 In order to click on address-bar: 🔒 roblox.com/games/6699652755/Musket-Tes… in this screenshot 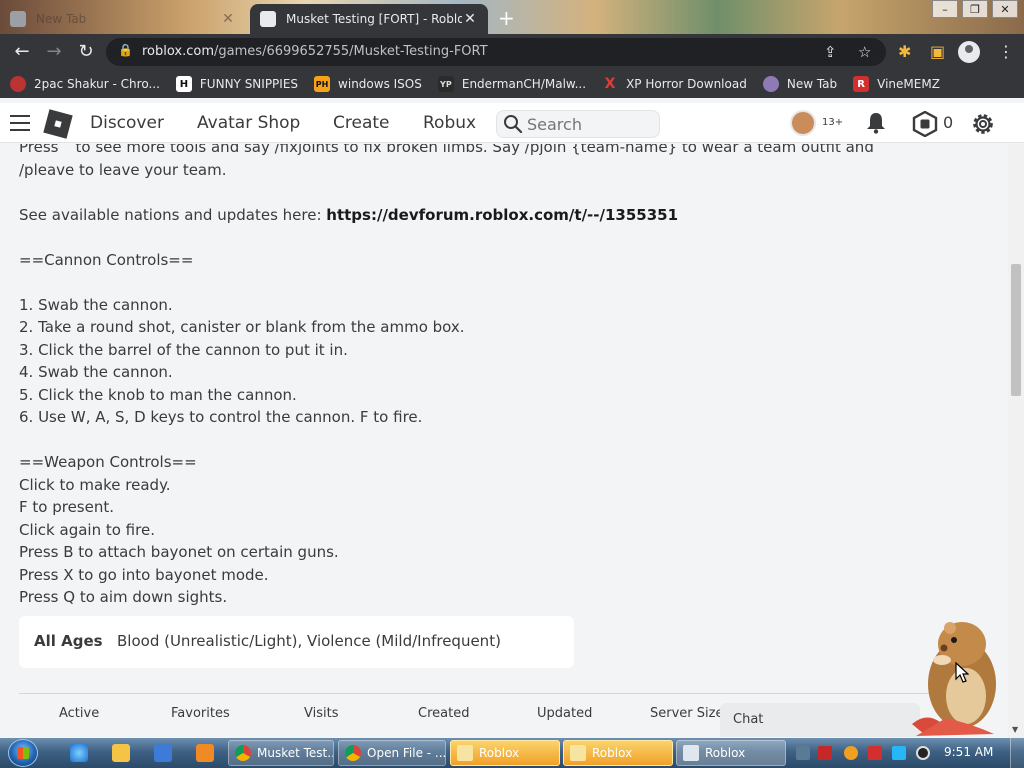, I will do `click(496, 52)`.